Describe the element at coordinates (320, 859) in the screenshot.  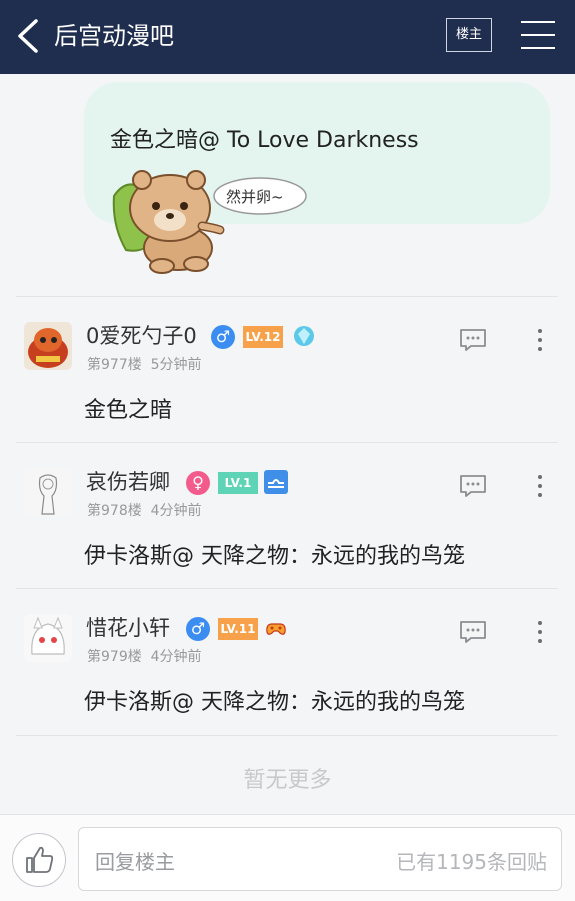
I see `reply-input: 回复楼主 已有1195条回贴` at that location.